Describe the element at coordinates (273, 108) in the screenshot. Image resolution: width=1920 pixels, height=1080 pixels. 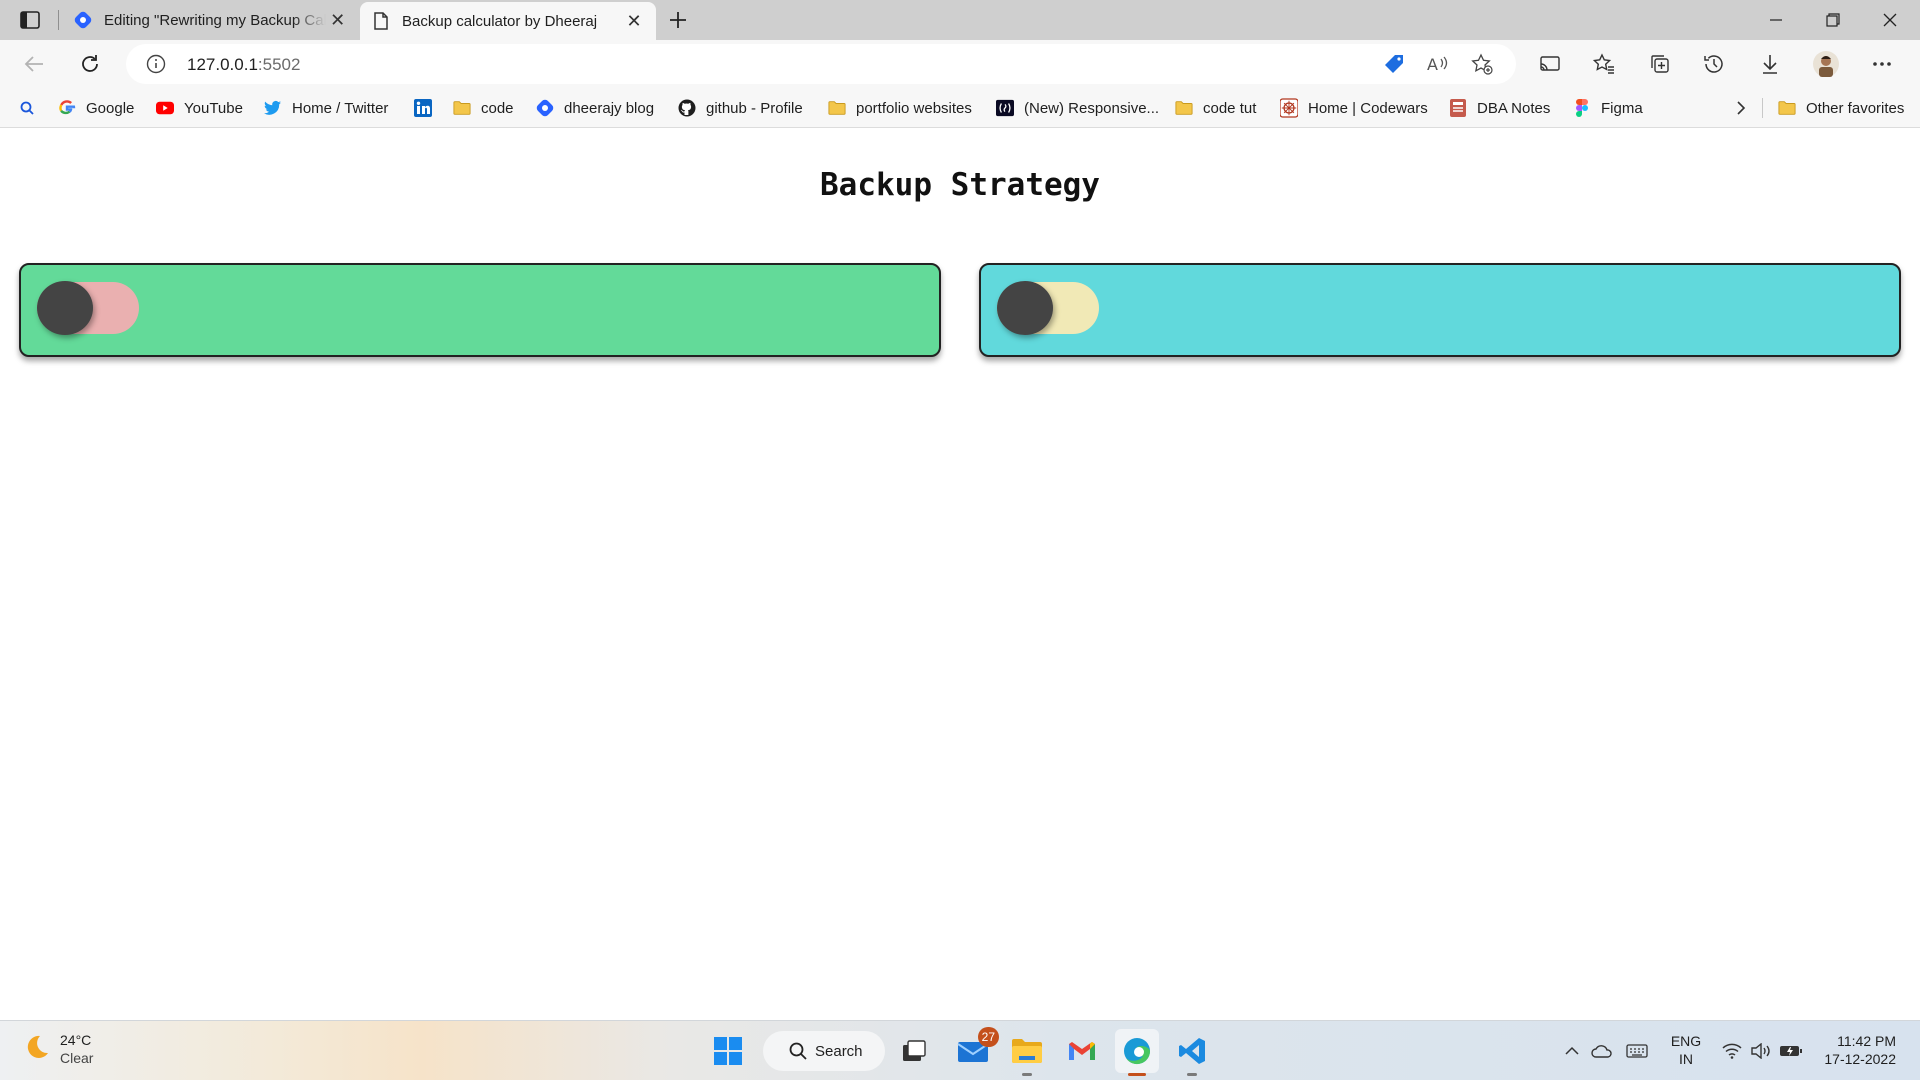
I see `twitter-icon` at that location.